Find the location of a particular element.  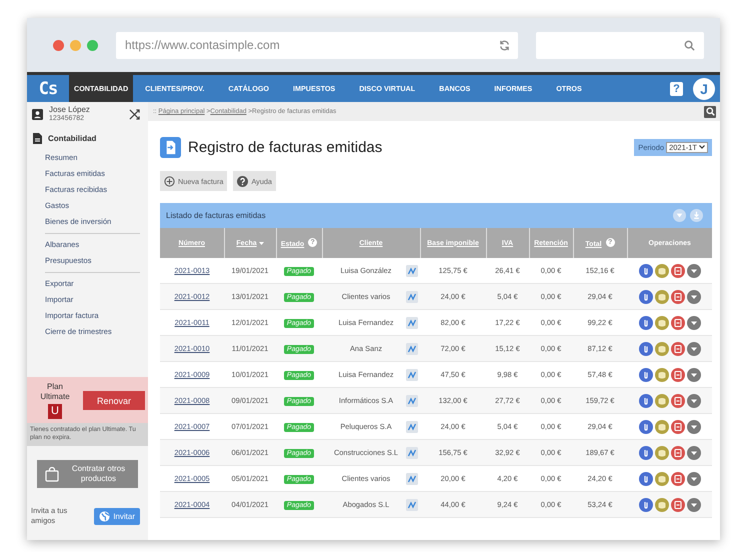

plus-icon is located at coordinates (169, 181).